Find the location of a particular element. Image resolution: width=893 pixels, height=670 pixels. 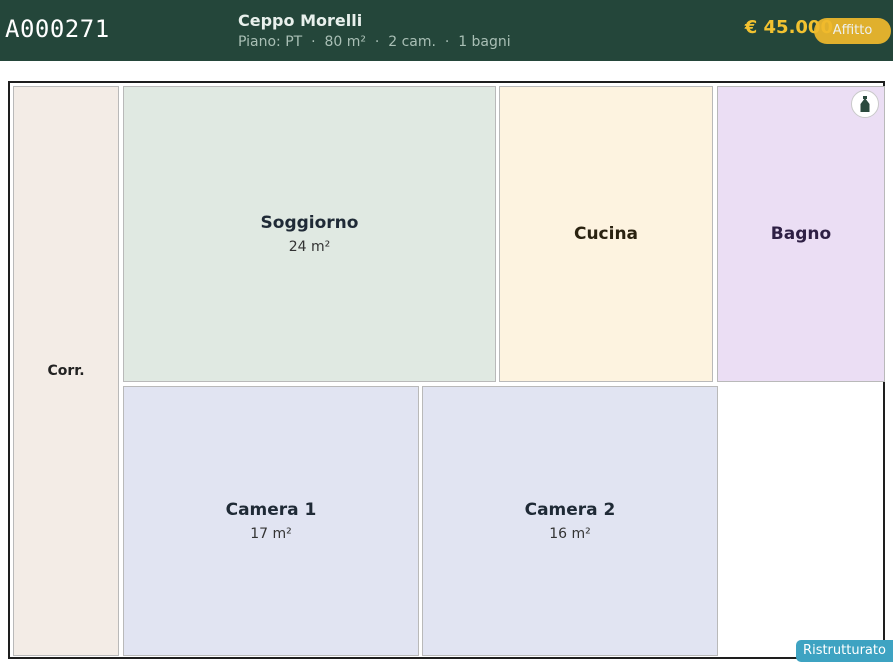

room-name: Camera 1 is located at coordinates (271, 510).